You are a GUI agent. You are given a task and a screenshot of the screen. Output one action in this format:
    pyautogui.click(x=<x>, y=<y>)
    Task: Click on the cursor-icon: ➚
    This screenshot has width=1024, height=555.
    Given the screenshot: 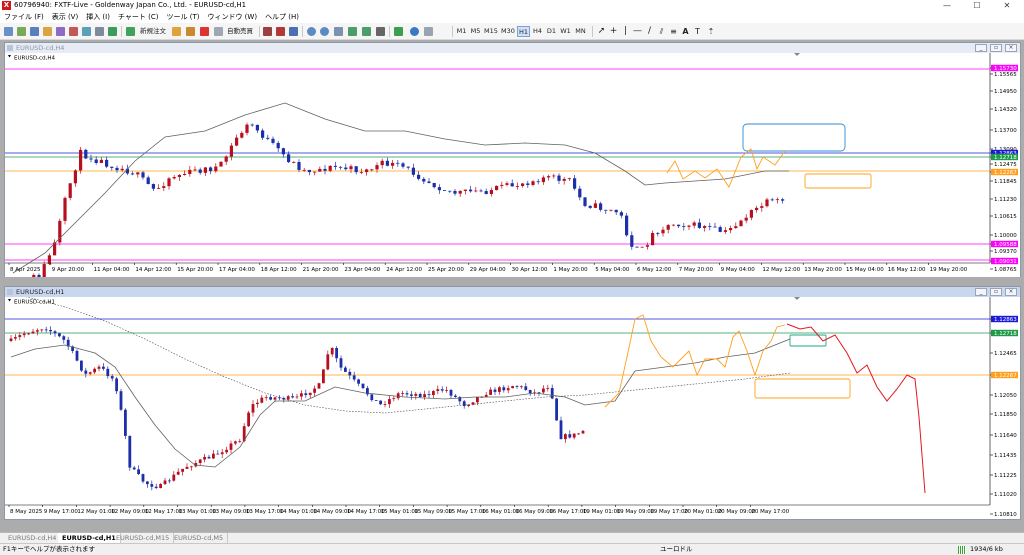 What is the action you would take?
    pyautogui.click(x=601, y=31)
    